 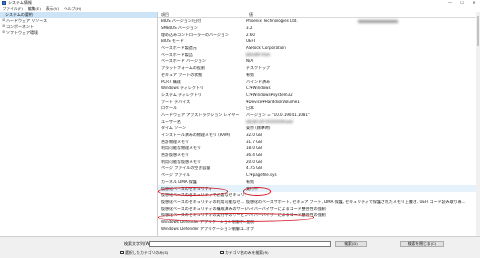 What do you see at coordinates (147, 252) in the screenshot?
I see `checkbox-label: 選択したカテゴリのみ(S)` at bounding box center [147, 252].